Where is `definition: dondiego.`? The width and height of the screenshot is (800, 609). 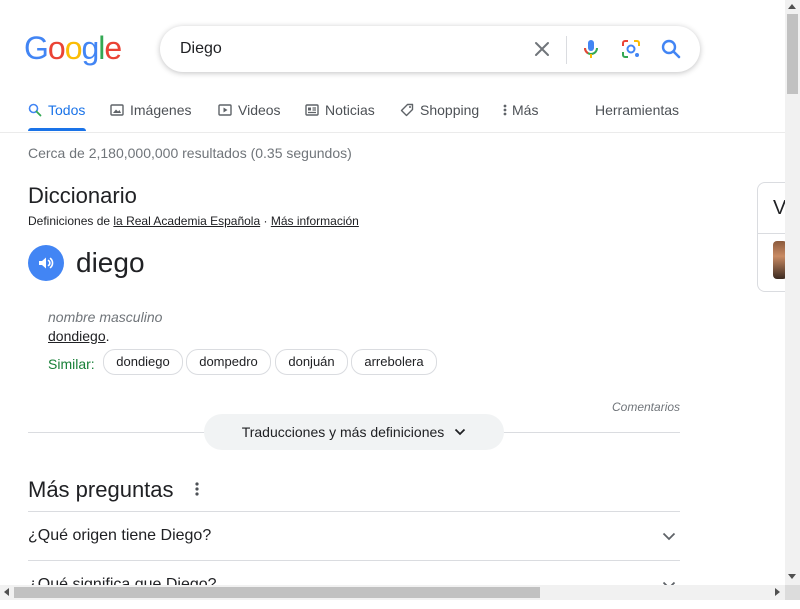
definition: dondiego. is located at coordinates (79, 336).